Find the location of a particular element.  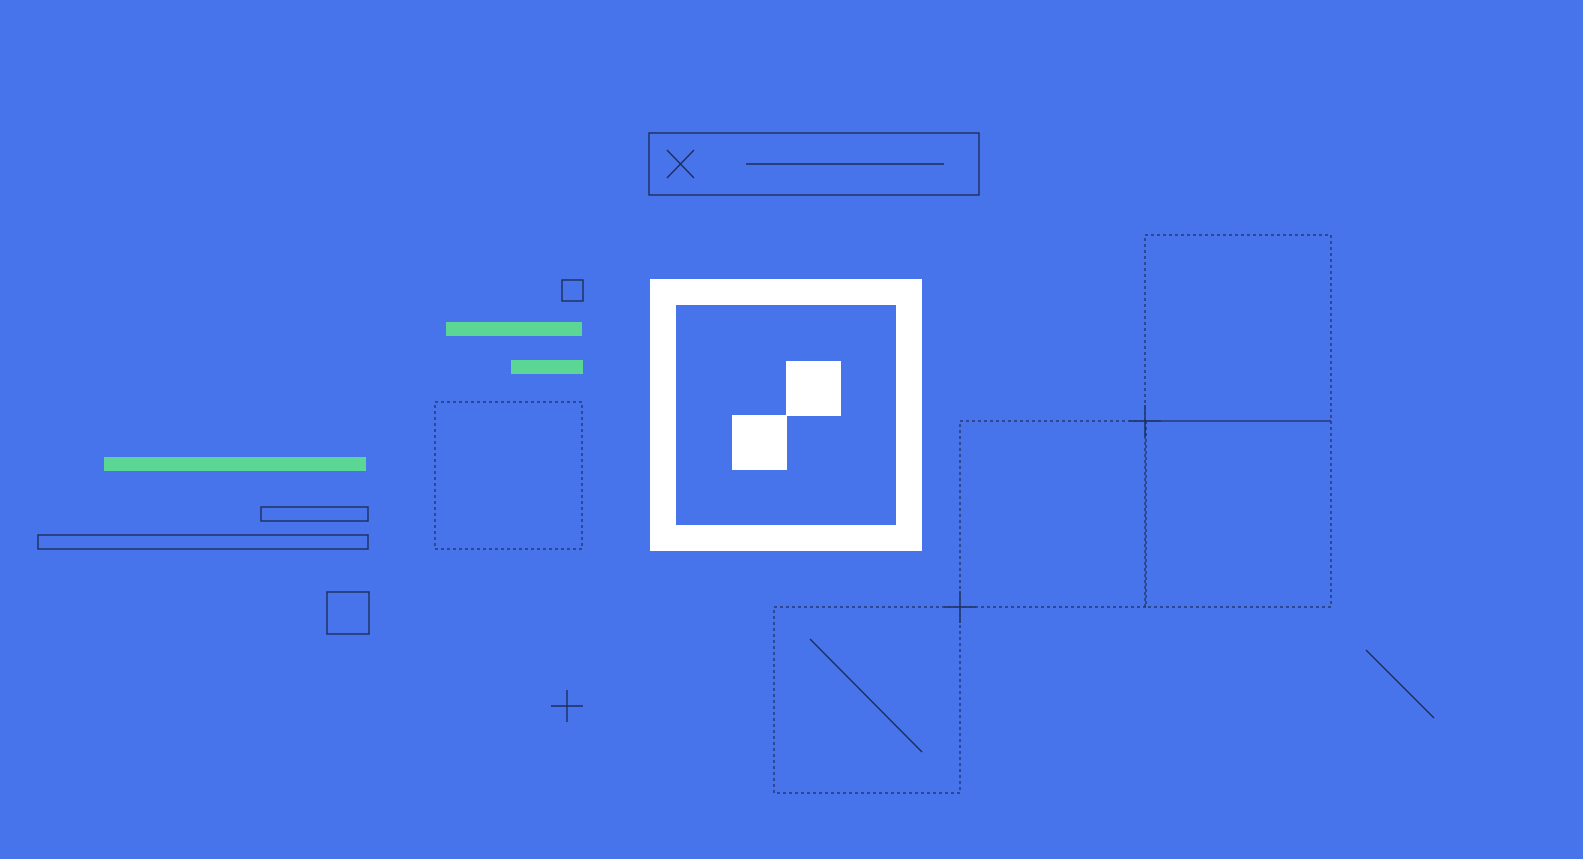

green-bar-short is located at coordinates (547, 367).